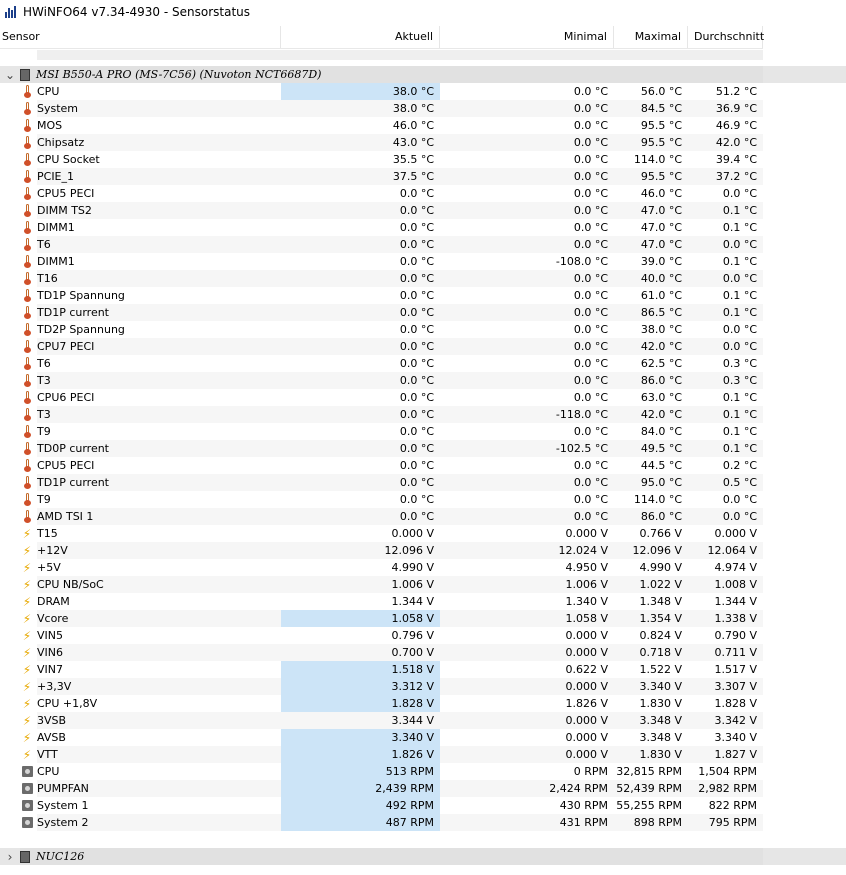 The image size is (846, 875). I want to click on sensor-row: DIMM TS2 0.0 °C 0.0 °C 47.0 °C 0.1 °C, so click(423, 210).